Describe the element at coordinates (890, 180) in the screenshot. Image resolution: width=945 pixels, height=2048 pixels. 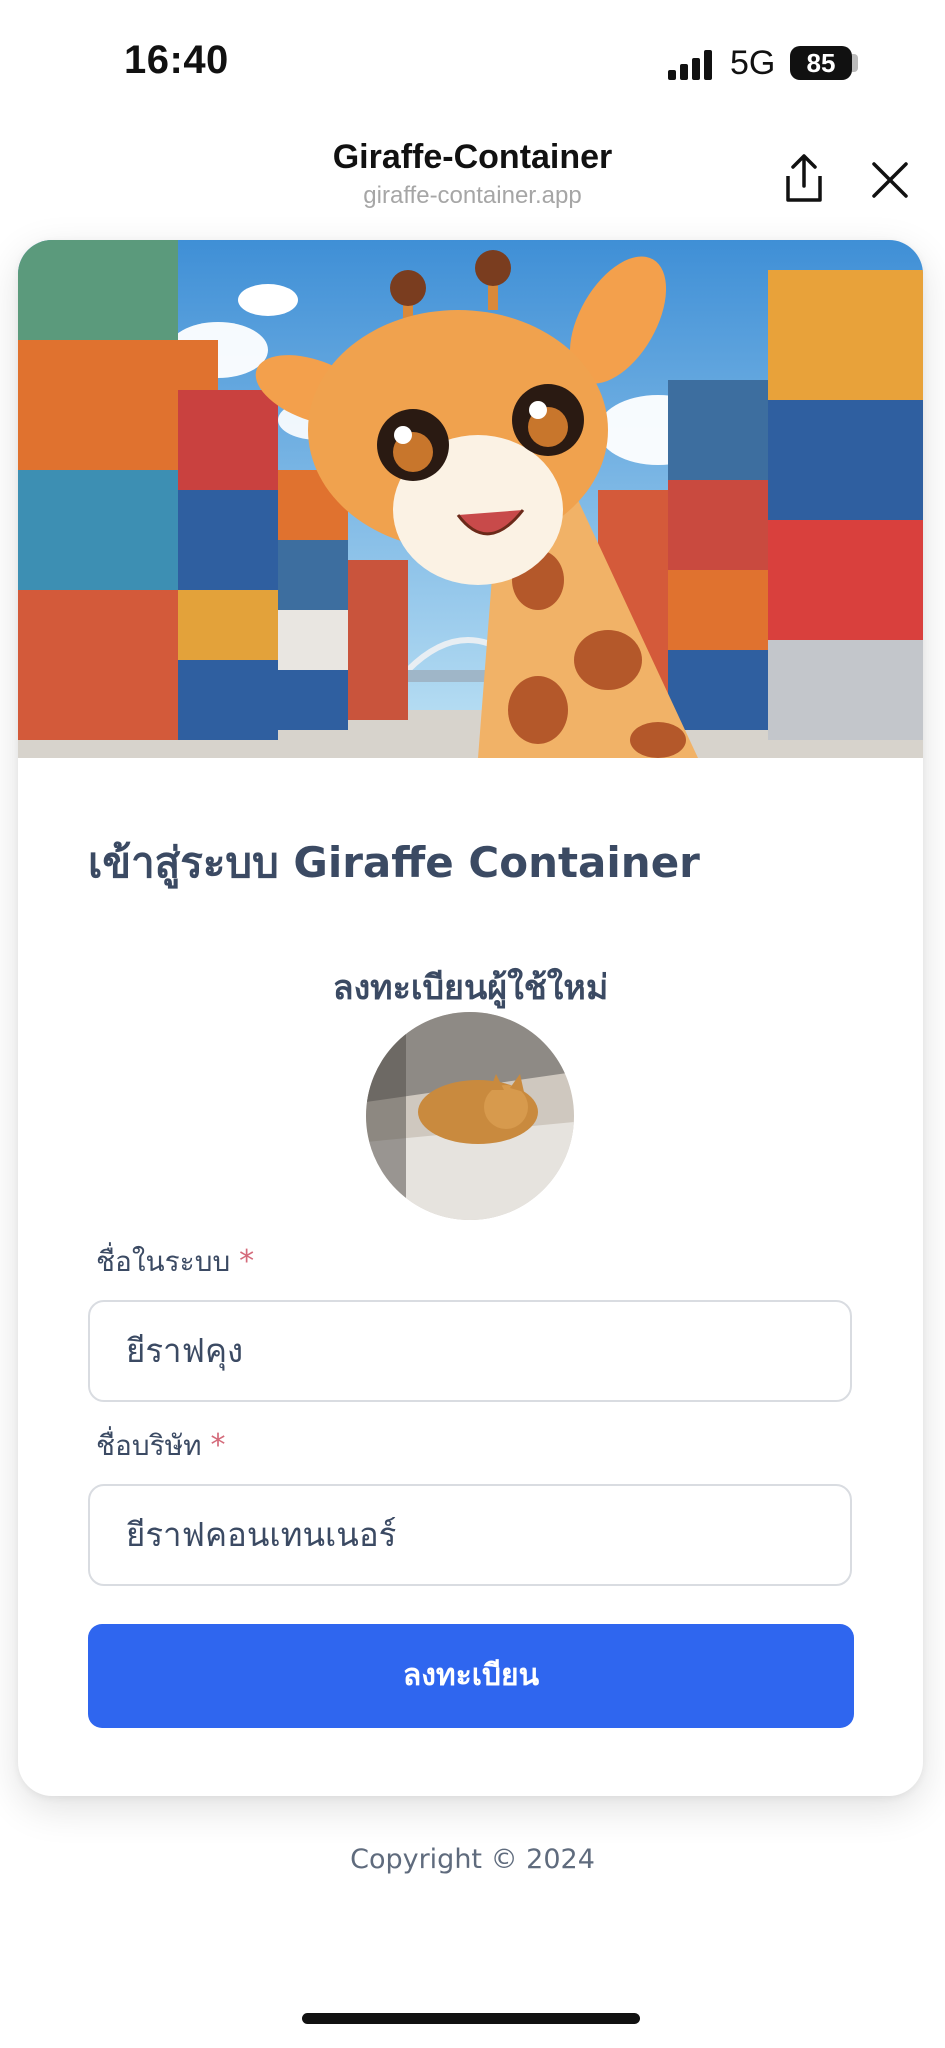
I see `close-icon` at that location.